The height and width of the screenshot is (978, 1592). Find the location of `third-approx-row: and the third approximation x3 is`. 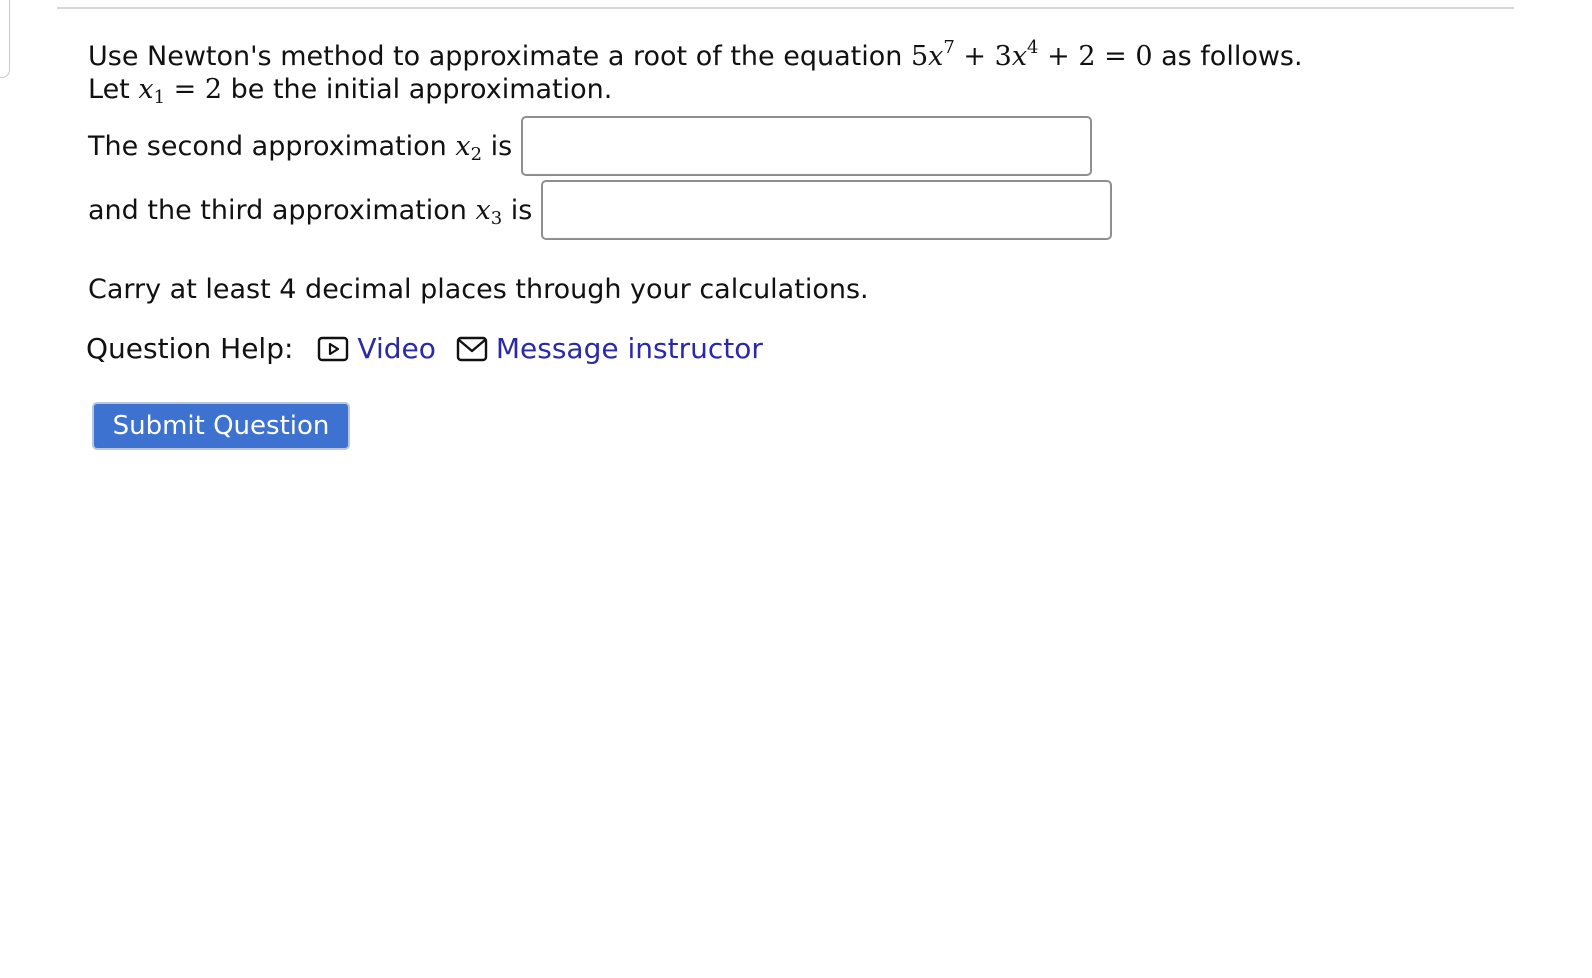

third-approx-row: and the third approximation x3 is is located at coordinates (600, 210).